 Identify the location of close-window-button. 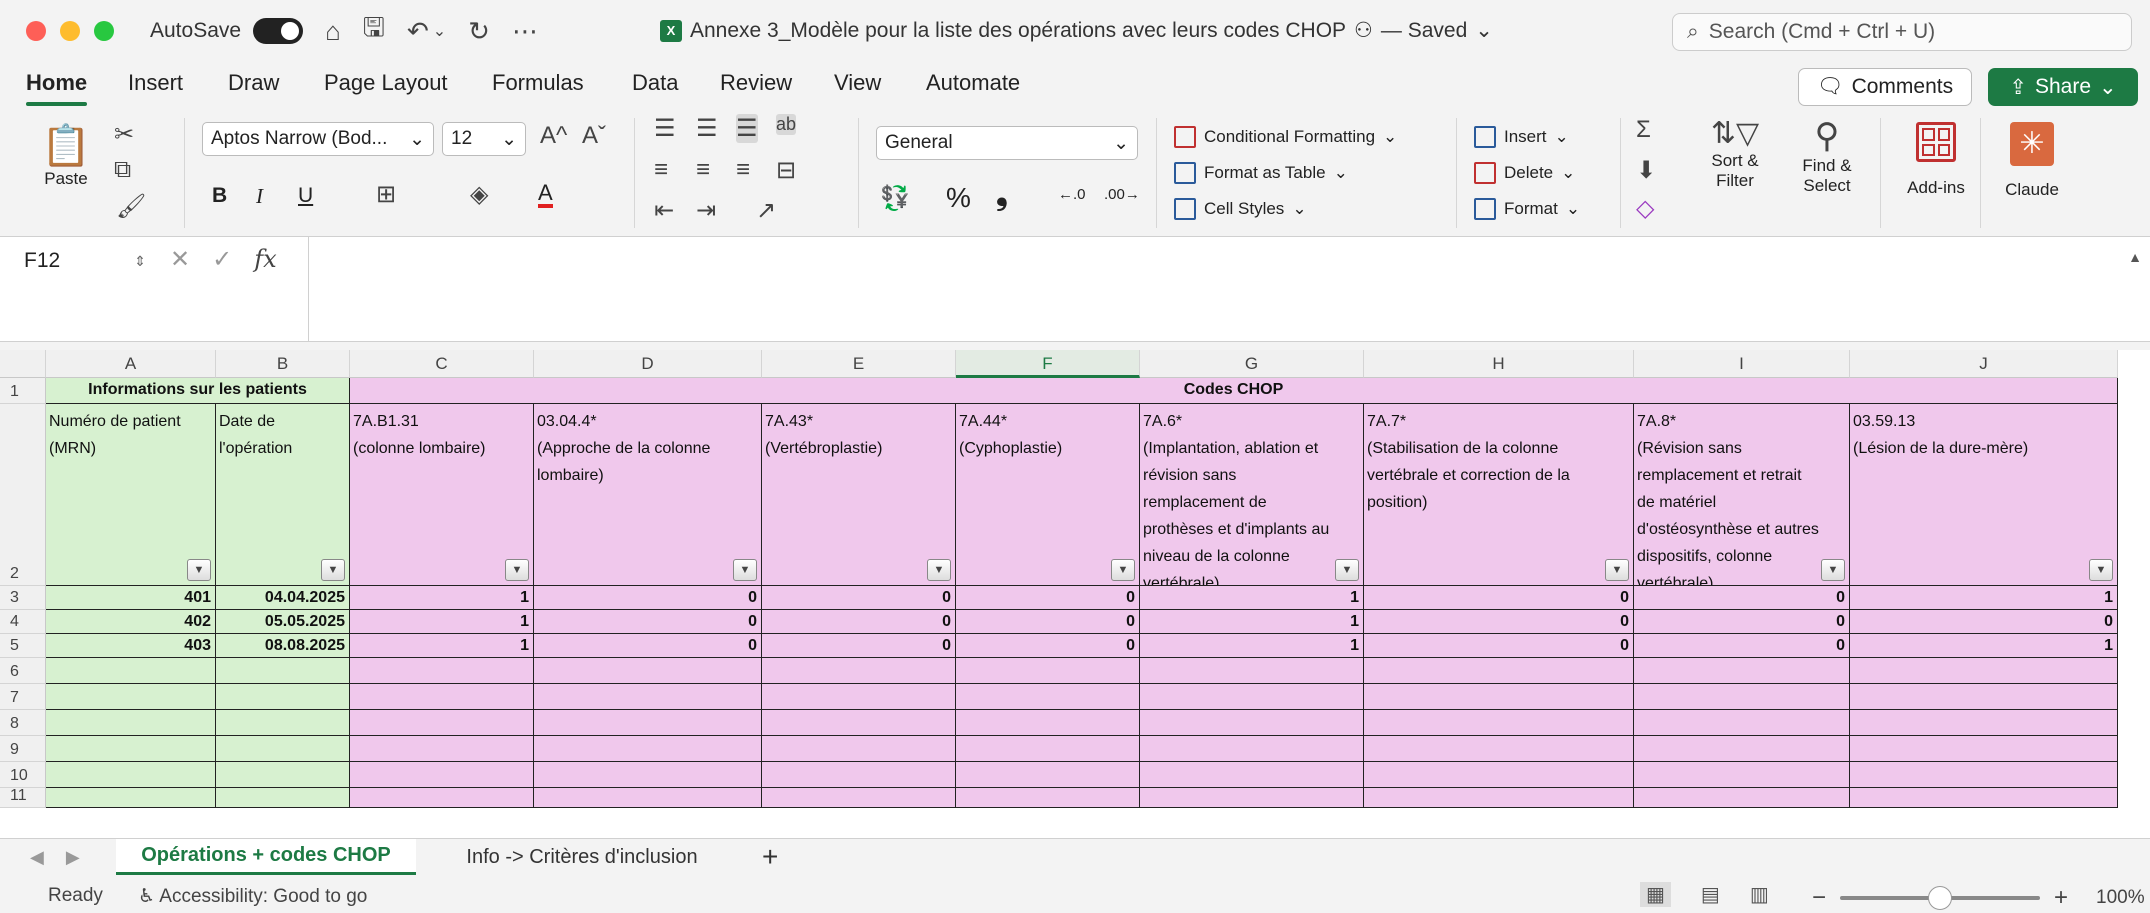
(36, 31).